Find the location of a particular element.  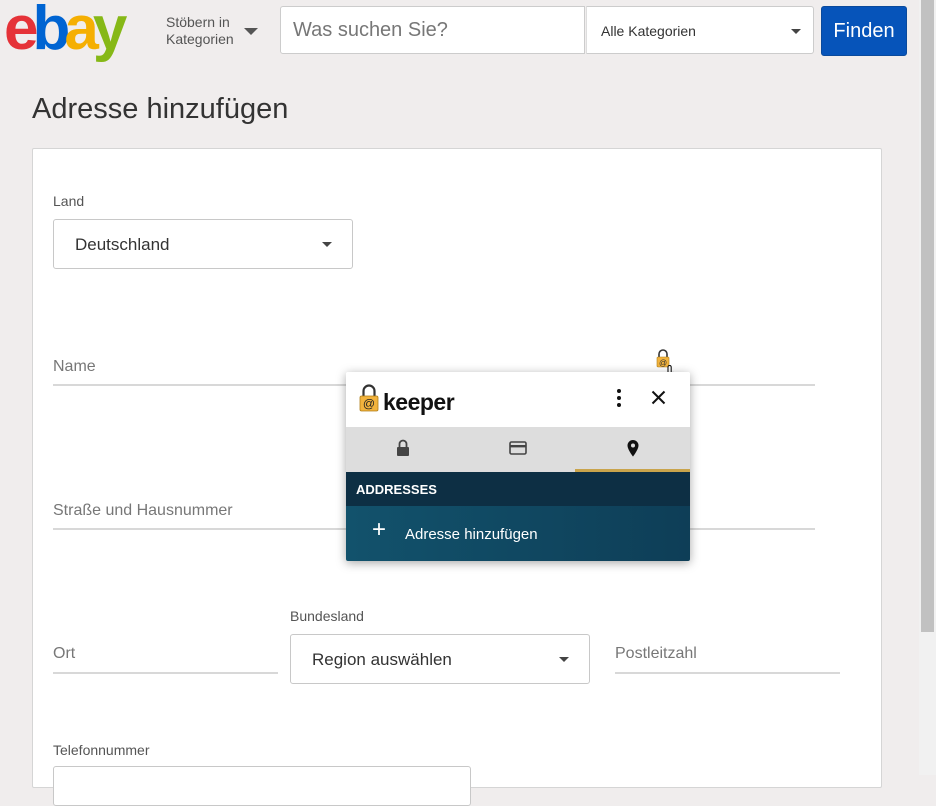

keeper-logo-icon: @ is located at coordinates (369, 398).